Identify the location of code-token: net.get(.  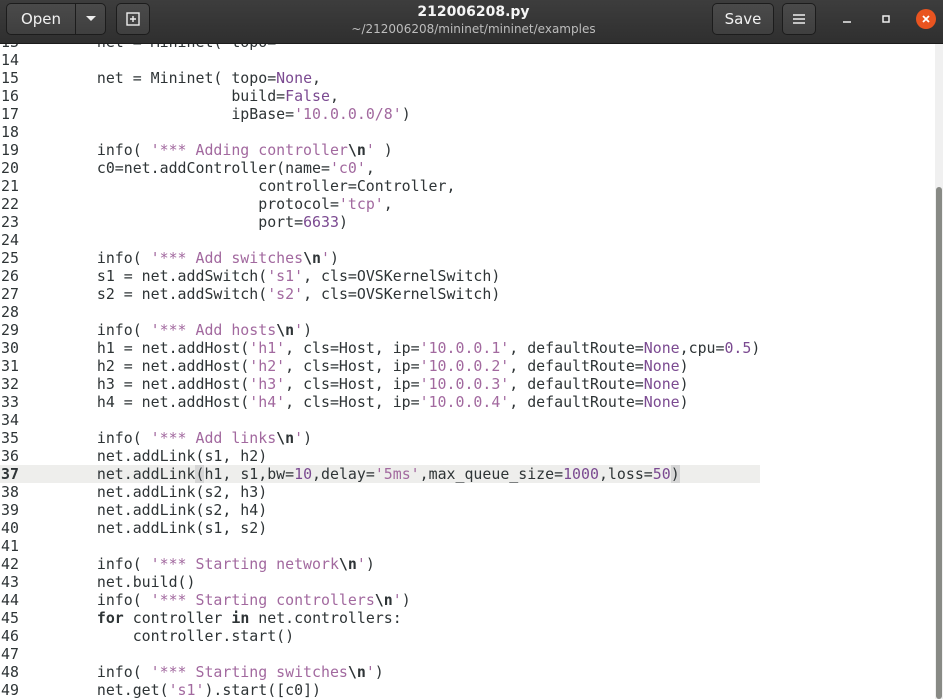
(115, 690).